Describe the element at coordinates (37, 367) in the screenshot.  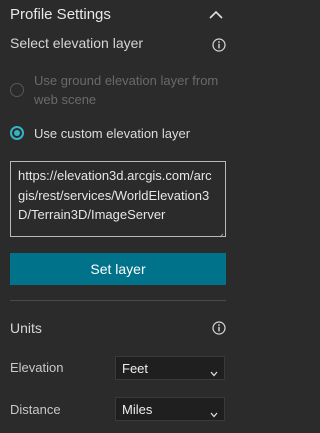
I see `elevation-unit-label: Elevation` at that location.